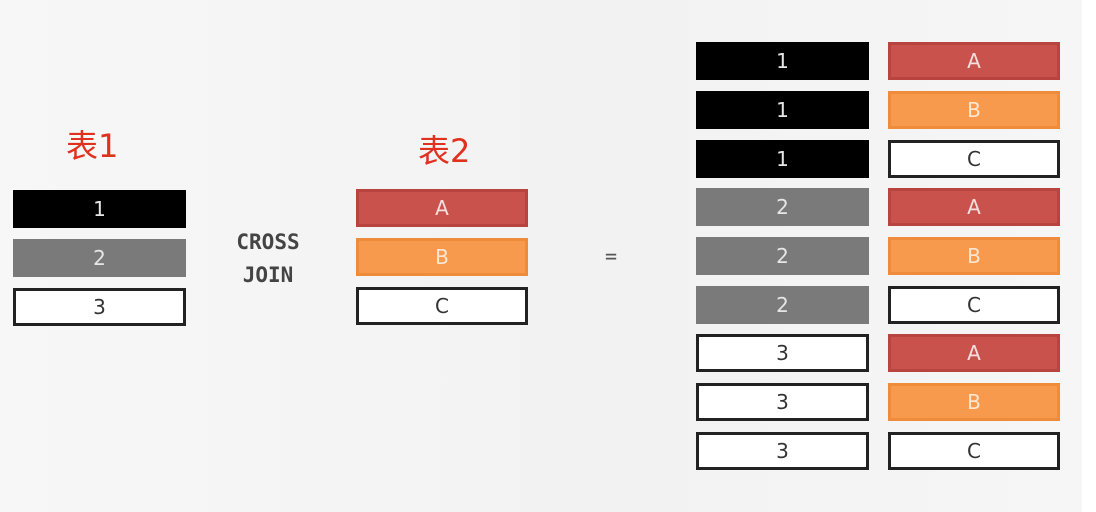 The image size is (1096, 512). What do you see at coordinates (268, 259) in the screenshot?
I see `cross-join-operator: CROSS JOIN` at bounding box center [268, 259].